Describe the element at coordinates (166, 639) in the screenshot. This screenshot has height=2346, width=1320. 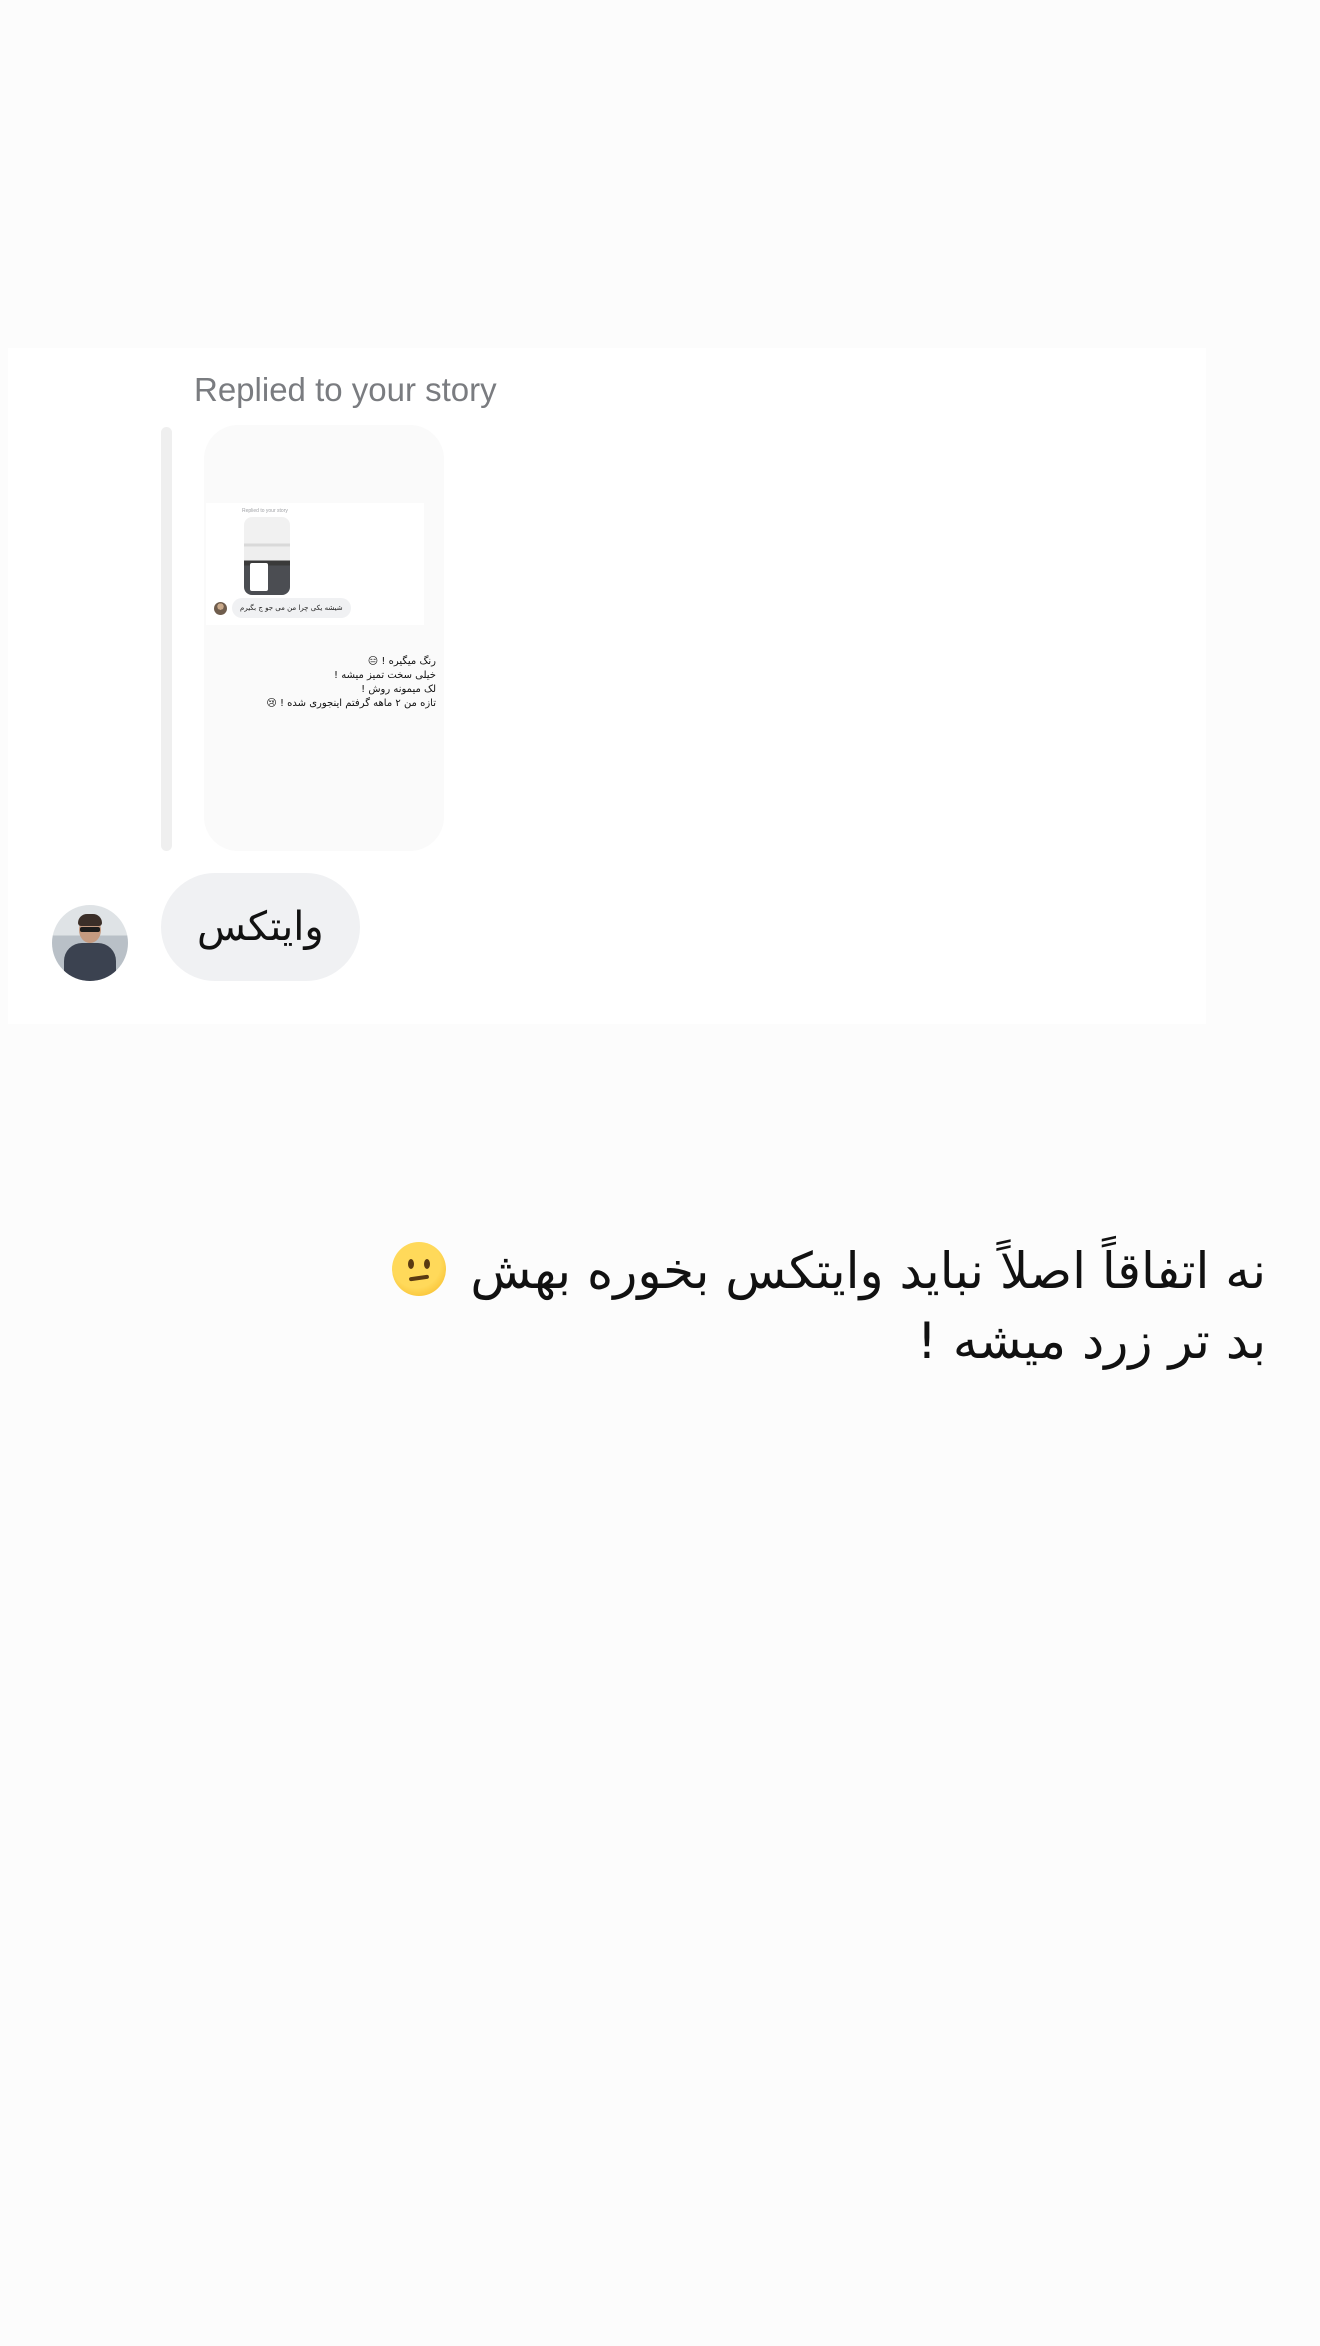
I see `reply-quote-bar` at that location.